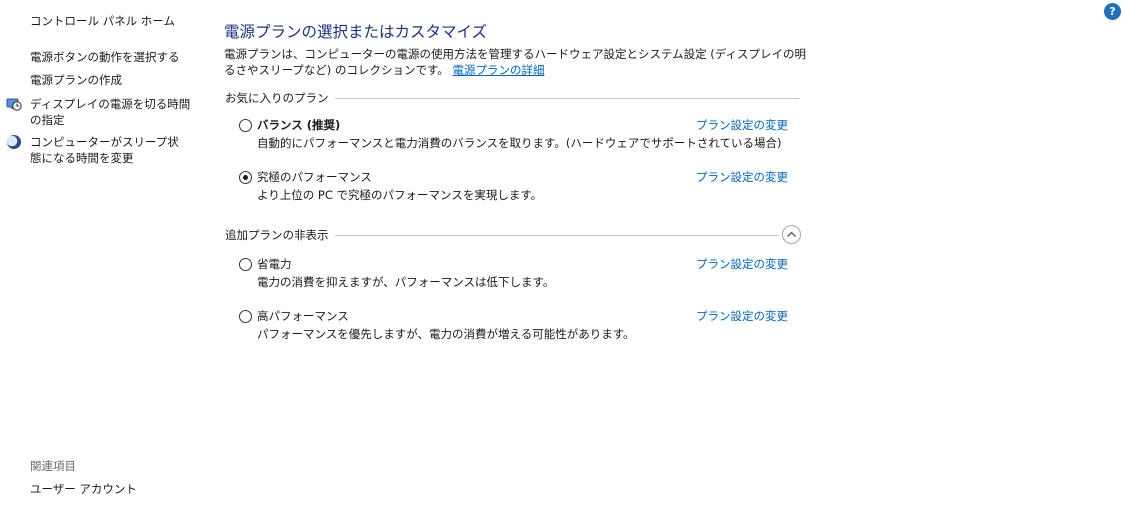 Image resolution: width=1123 pixels, height=516 pixels. What do you see at coordinates (280, 98) in the screenshot?
I see `favorites-label: お気に入りのプラン` at bounding box center [280, 98].